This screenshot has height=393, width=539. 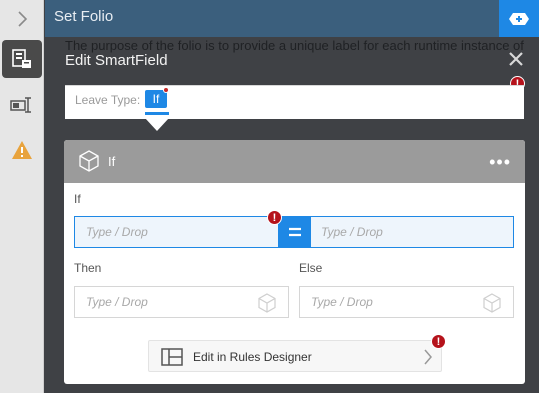 I want to click on edit-in-rules-designer-button: Edit in Rules Designer, so click(x=295, y=356).